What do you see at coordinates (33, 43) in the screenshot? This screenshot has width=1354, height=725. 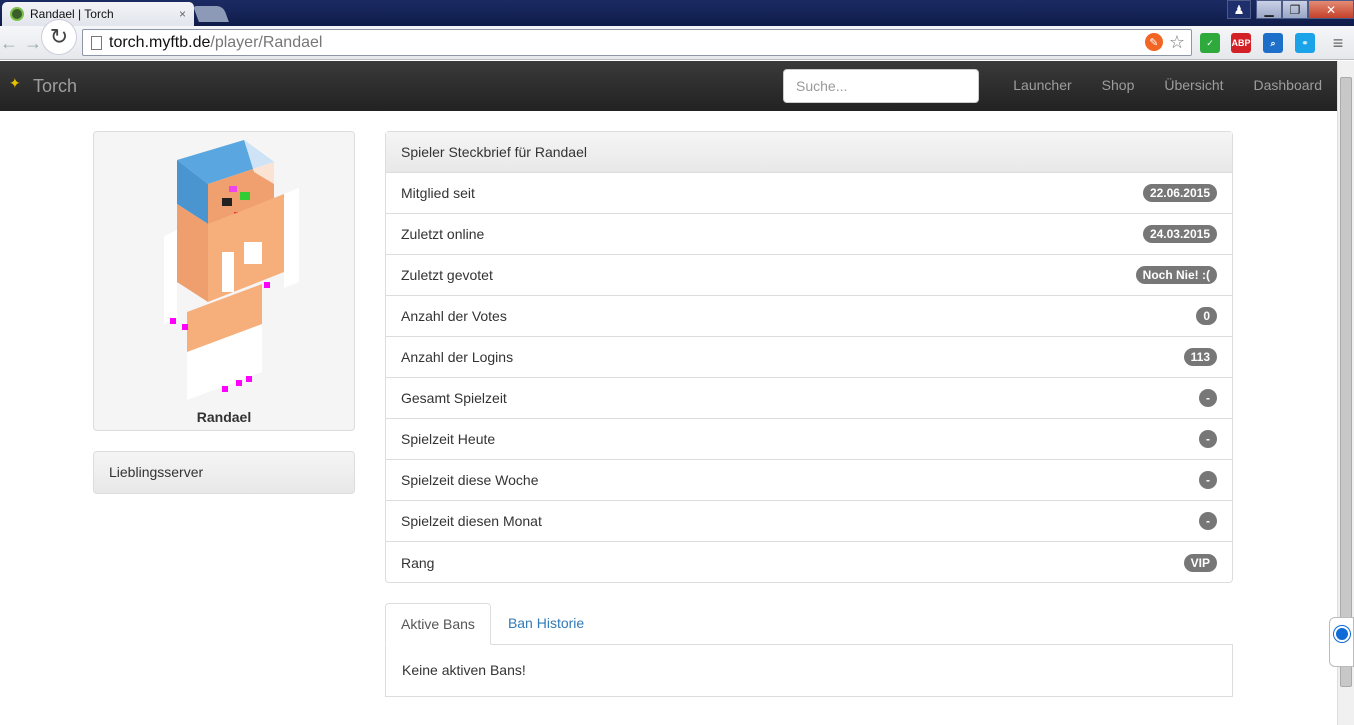 I see `forward-arrow-icon: →` at bounding box center [33, 43].